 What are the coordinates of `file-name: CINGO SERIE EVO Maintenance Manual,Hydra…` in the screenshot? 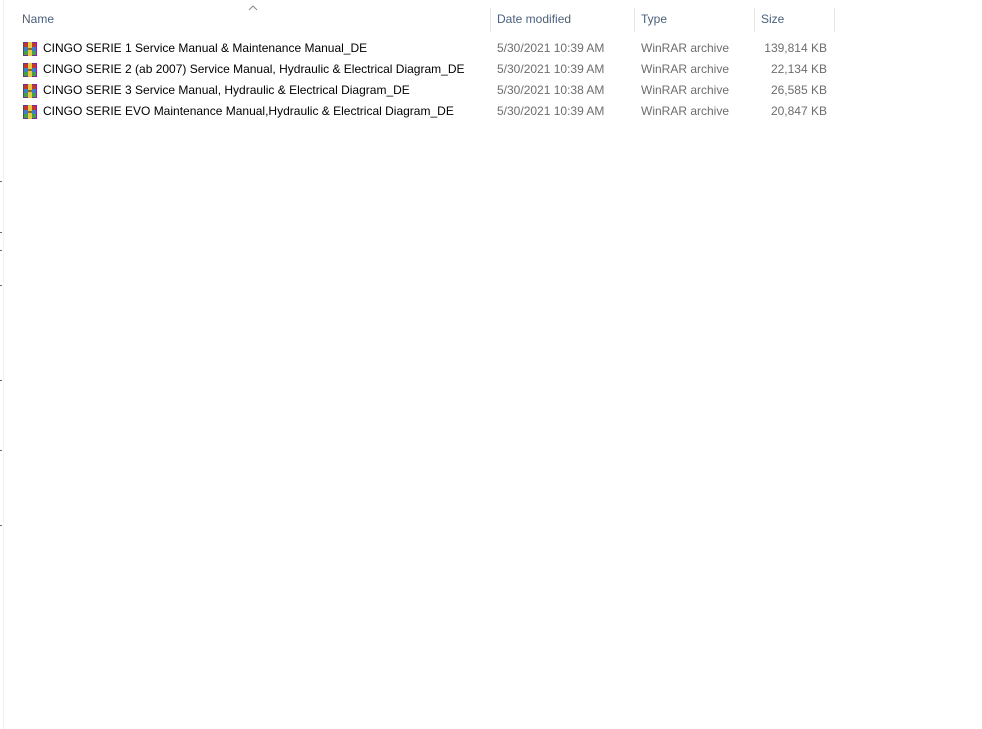 It's located at (248, 111).